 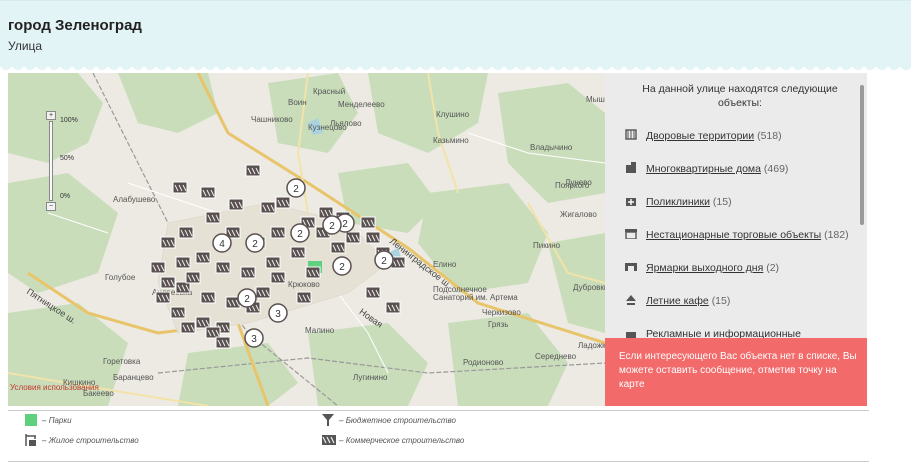 I want to click on panel-scrollbar, so click(x=862, y=155).